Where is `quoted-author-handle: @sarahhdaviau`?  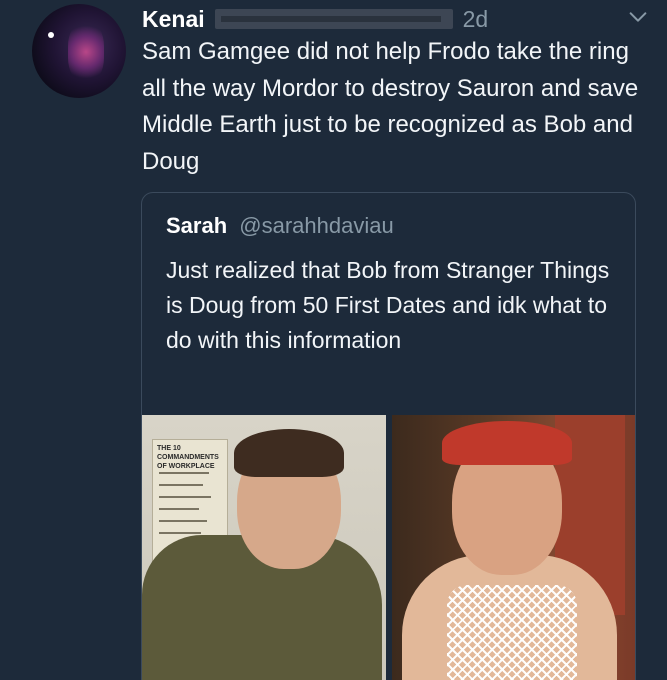 quoted-author-handle: @sarahhdaviau is located at coordinates (316, 225).